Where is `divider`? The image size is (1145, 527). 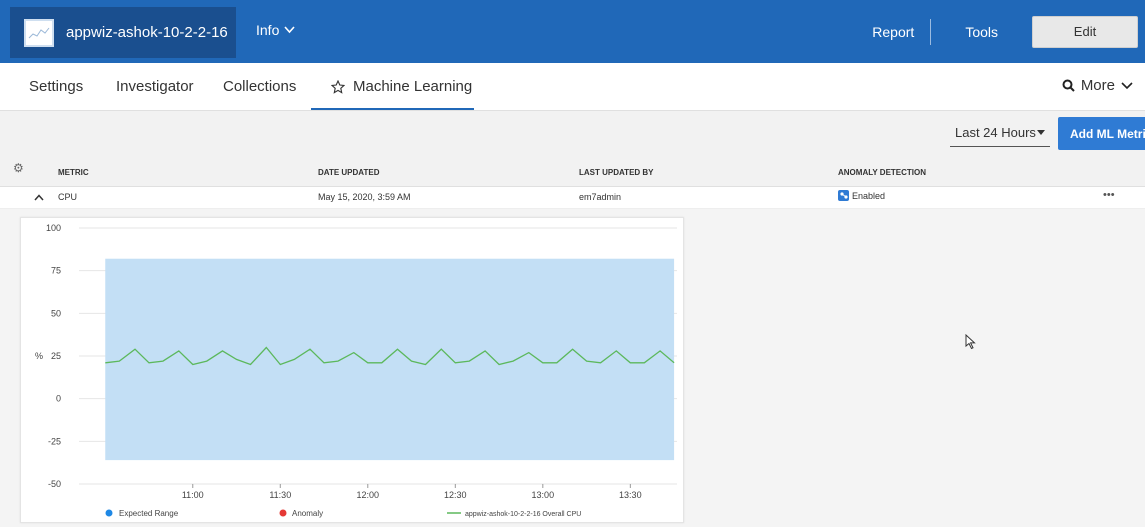
divider is located at coordinates (931, 31).